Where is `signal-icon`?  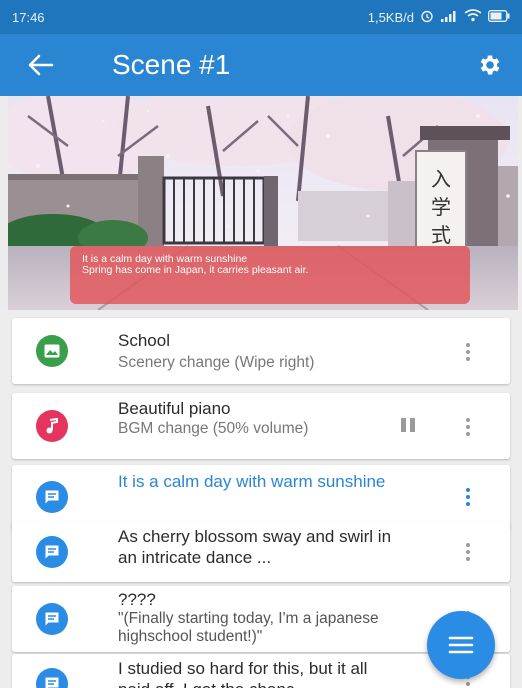
signal-icon is located at coordinates (449, 17).